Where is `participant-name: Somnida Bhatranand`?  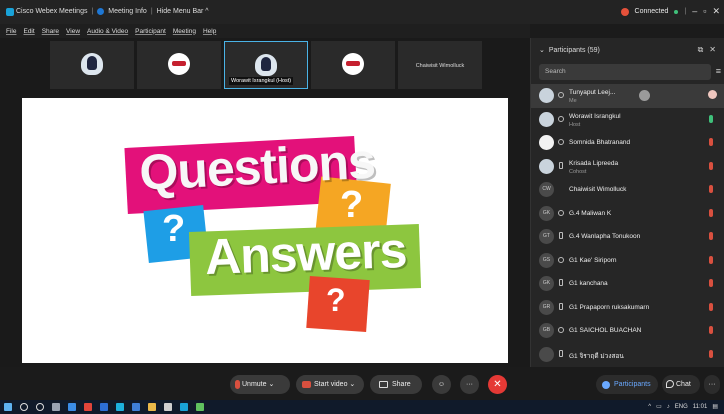
participant-name: Somnida Bhatranand is located at coordinates (600, 142).